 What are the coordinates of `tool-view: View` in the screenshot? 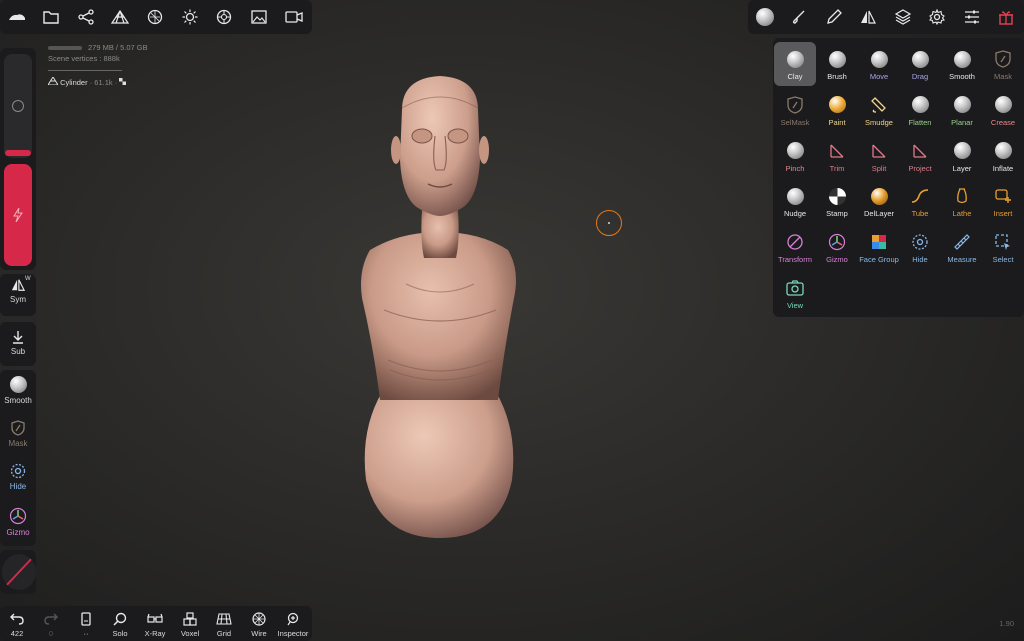 It's located at (795, 293).